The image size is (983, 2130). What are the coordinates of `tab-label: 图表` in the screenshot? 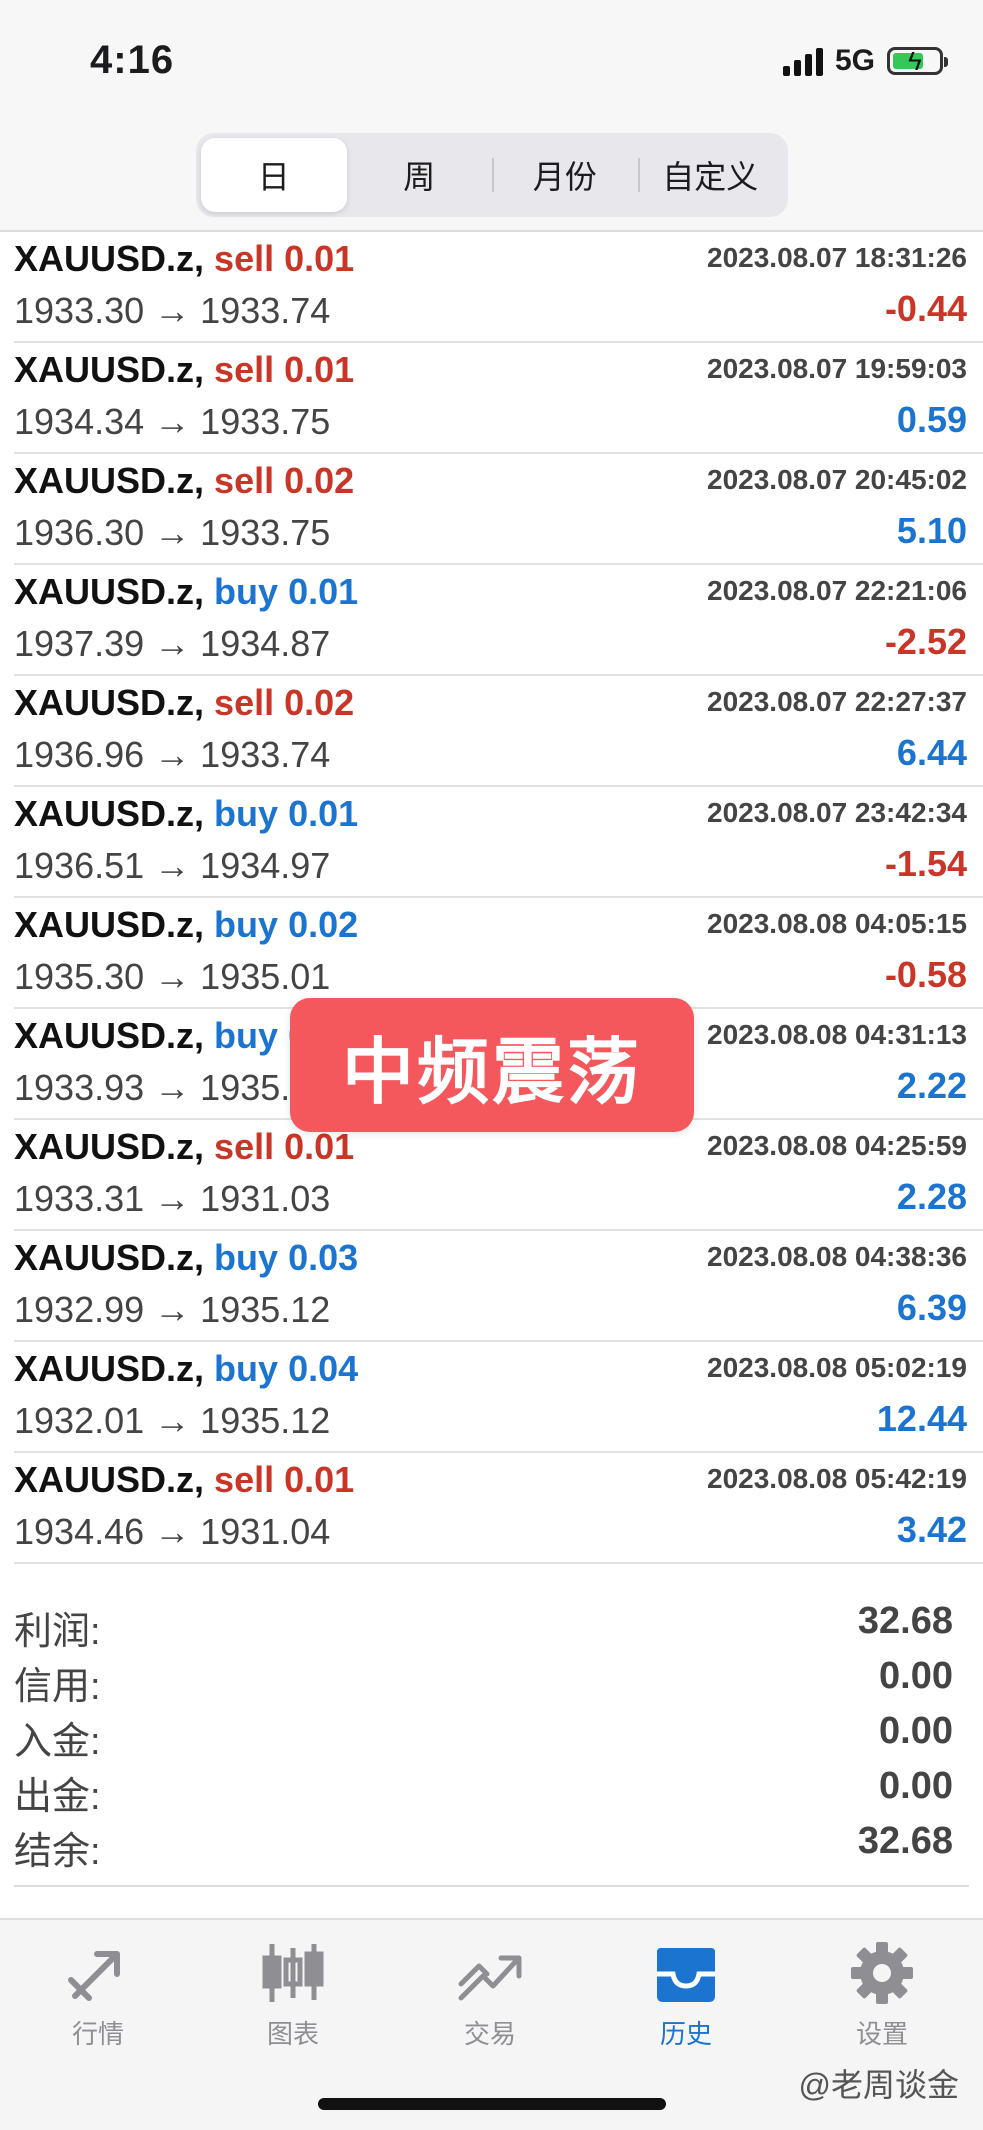 It's located at (292, 2034).